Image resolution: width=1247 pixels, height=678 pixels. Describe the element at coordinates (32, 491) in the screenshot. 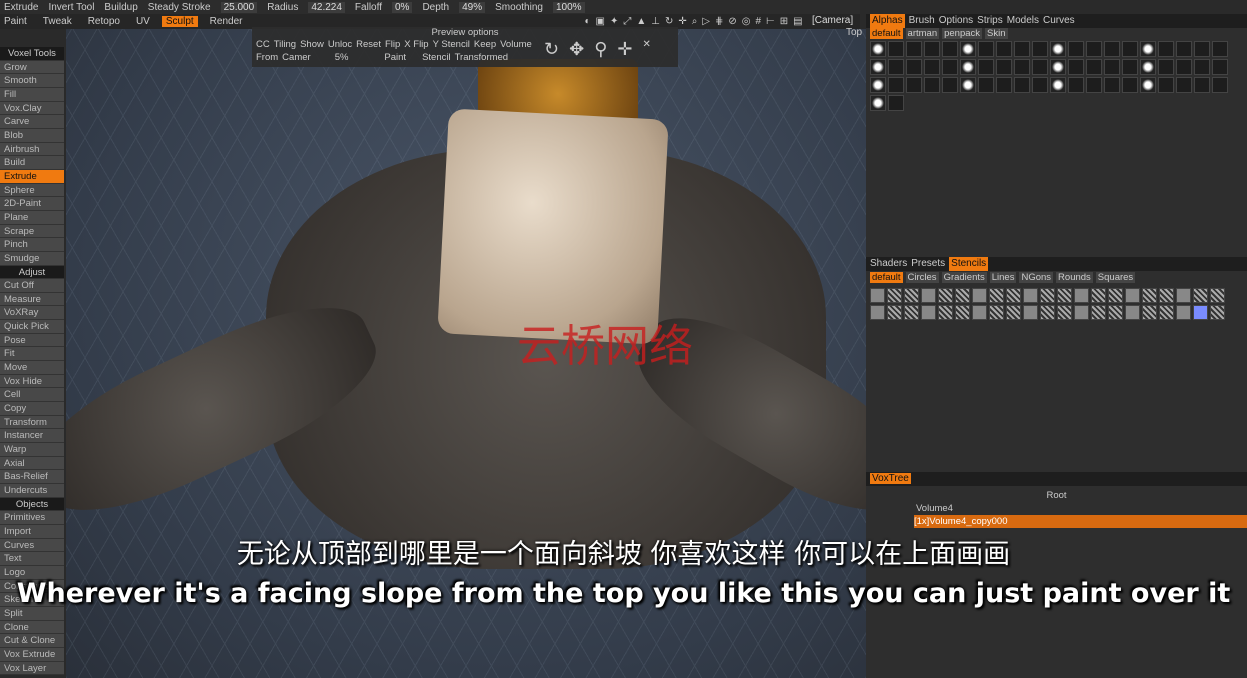

I see `tool-undercuts: Undercuts` at that location.